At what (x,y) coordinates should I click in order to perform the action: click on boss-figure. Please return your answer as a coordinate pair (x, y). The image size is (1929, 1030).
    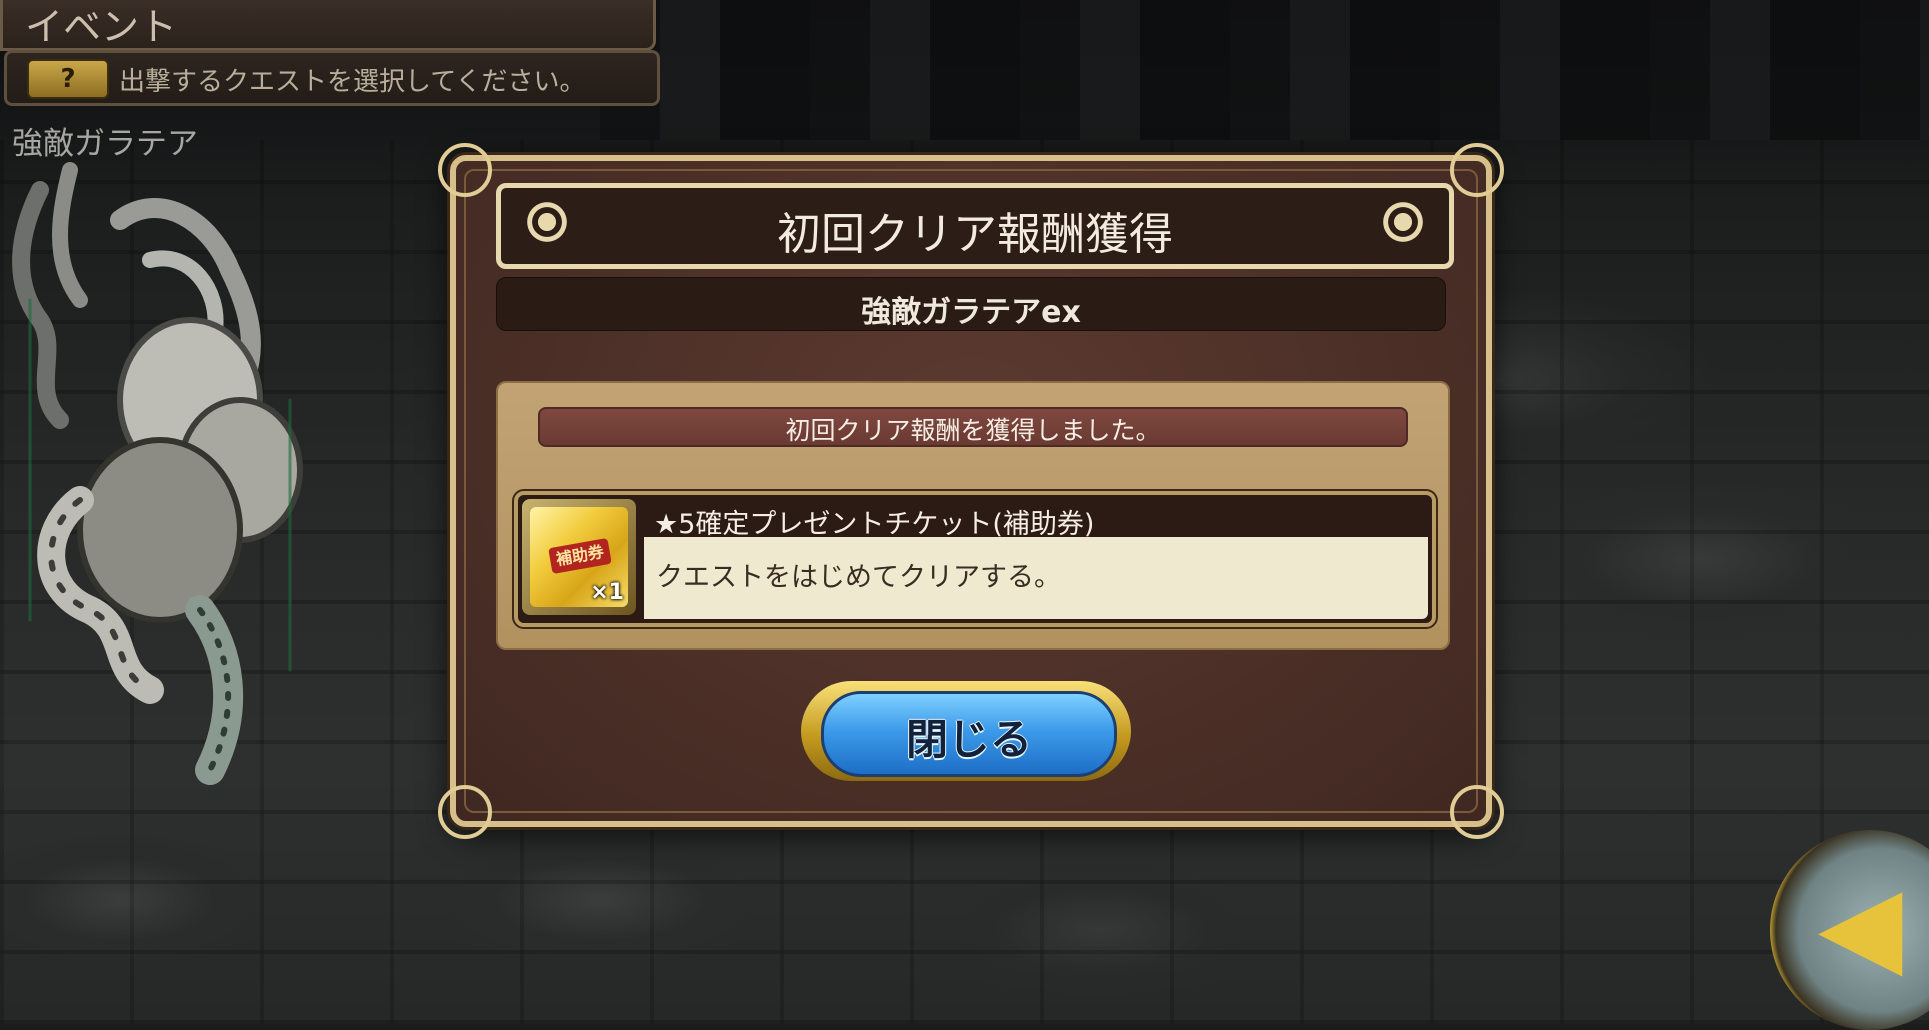
    Looking at the image, I should click on (157, 473).